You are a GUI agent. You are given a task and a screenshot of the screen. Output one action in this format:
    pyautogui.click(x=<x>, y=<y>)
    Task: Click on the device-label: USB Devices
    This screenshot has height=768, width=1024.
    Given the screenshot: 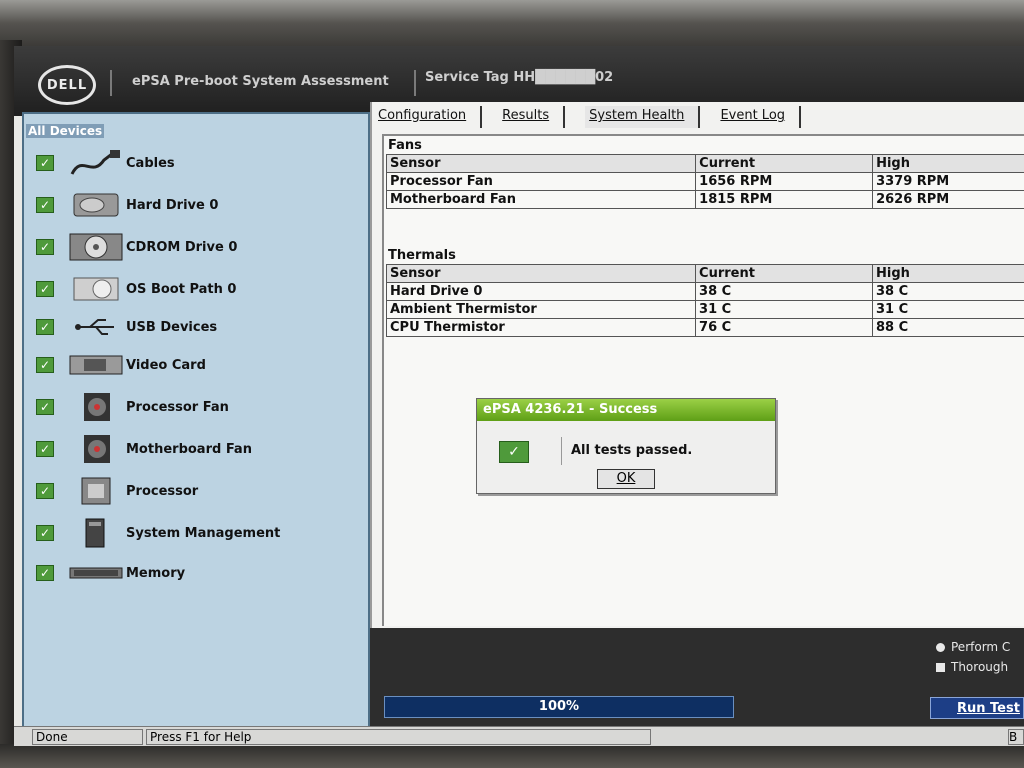 What is the action you would take?
    pyautogui.click(x=172, y=327)
    